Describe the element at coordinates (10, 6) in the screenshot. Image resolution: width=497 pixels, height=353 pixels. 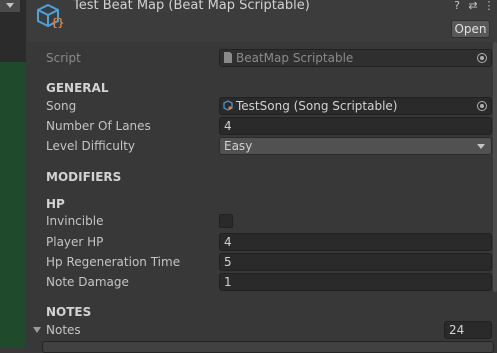
I see `dropdown-arrow-icon` at that location.